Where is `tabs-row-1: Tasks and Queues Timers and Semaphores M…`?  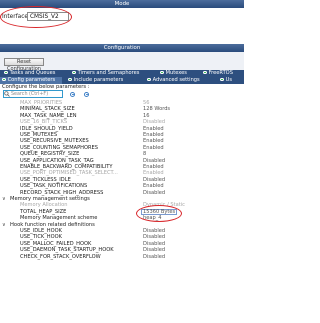 tabs-row-1: Tasks and Queues Timers and Semaphores M… is located at coordinates (122, 73).